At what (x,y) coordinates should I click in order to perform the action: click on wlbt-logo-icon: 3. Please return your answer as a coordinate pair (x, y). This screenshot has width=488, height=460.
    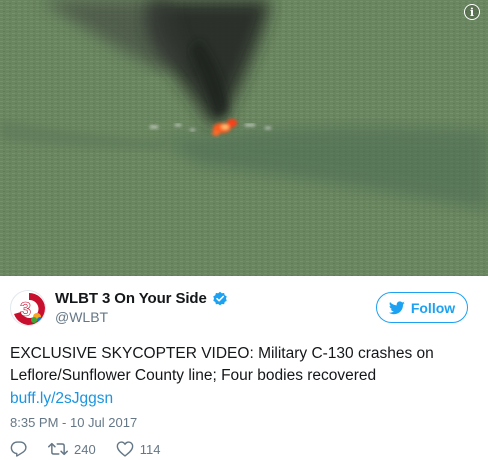
    Looking at the image, I should click on (28, 308).